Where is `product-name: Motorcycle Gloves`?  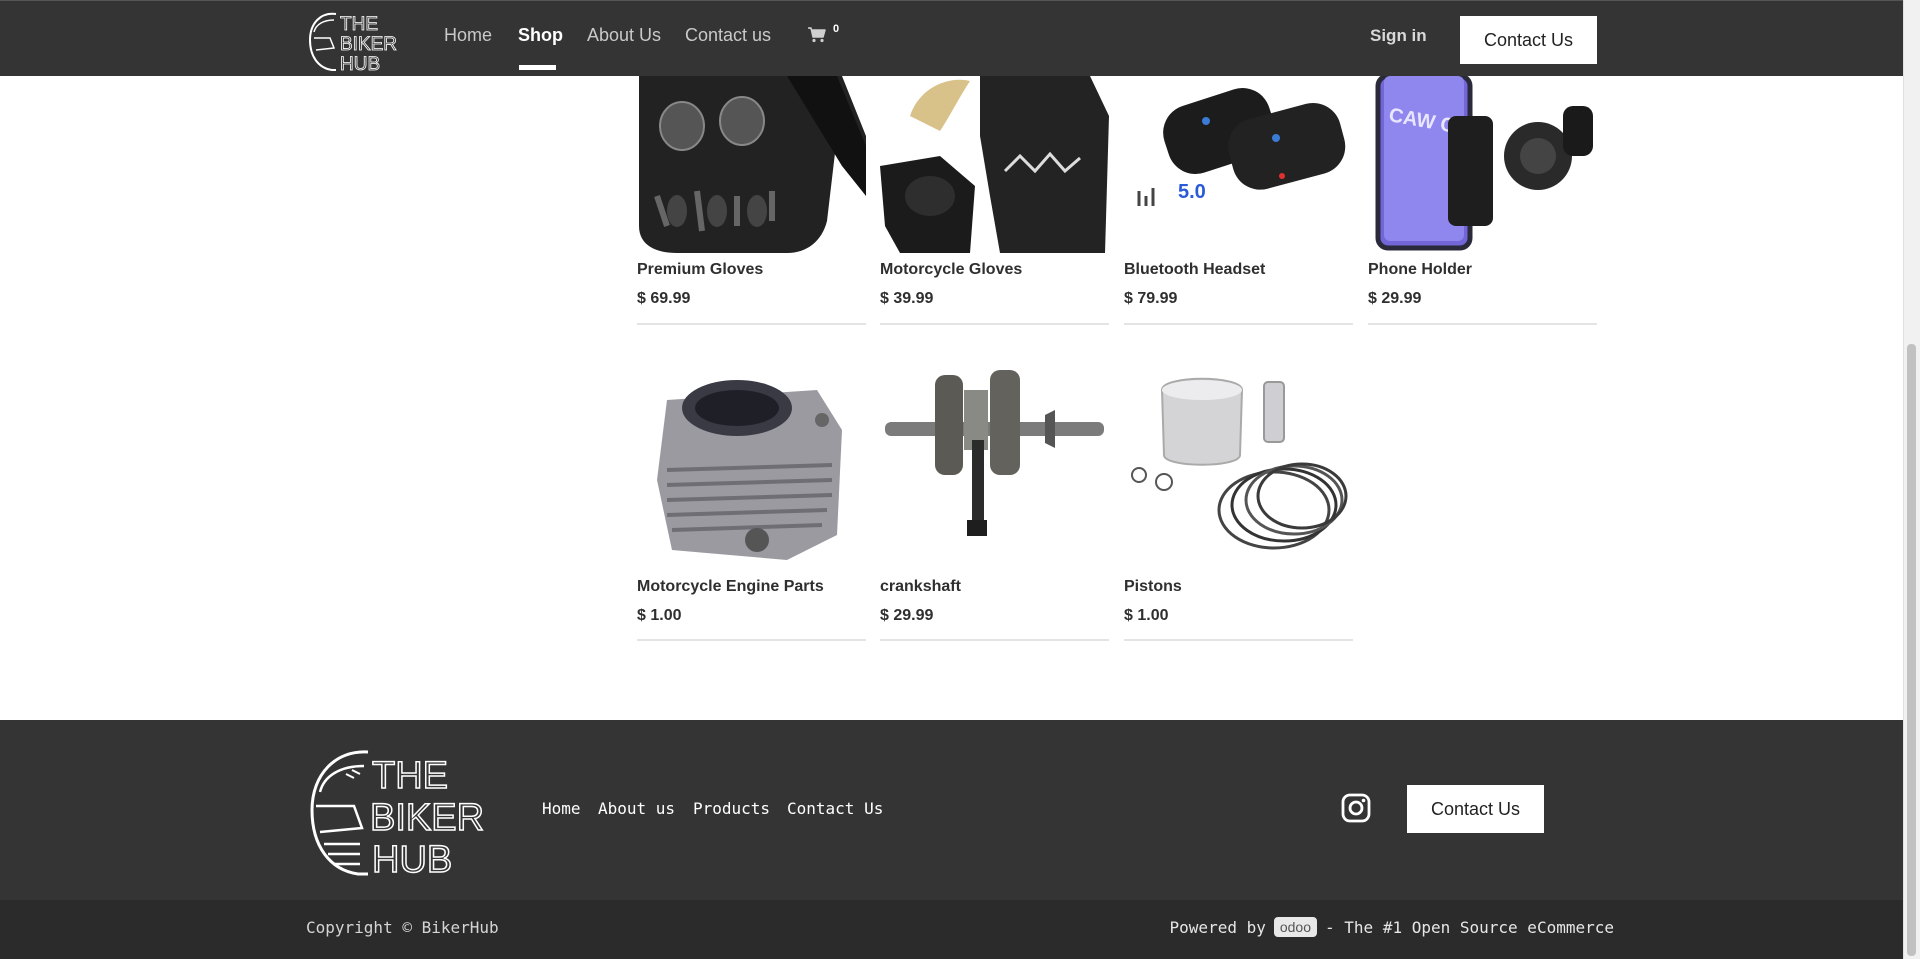 product-name: Motorcycle Gloves is located at coordinates (951, 270).